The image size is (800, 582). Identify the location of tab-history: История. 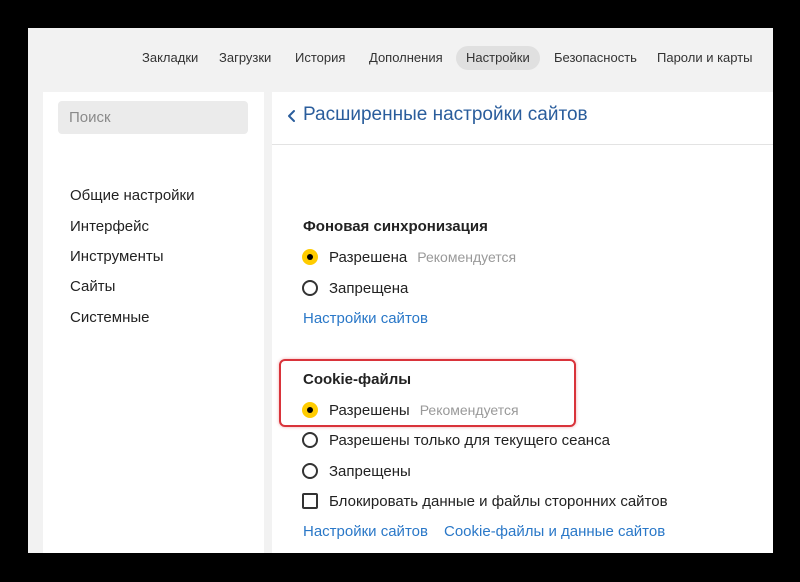
(320, 58).